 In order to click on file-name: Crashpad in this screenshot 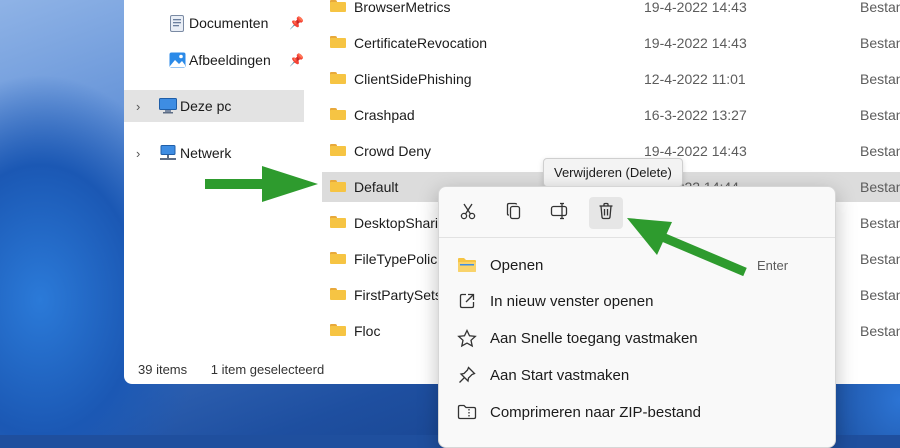, I will do `click(384, 115)`.